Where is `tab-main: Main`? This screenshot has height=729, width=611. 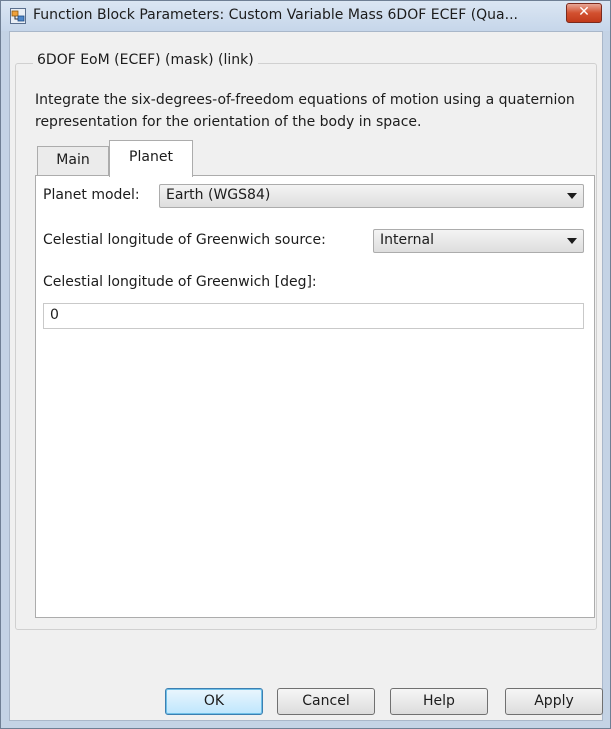 tab-main: Main is located at coordinates (73, 161).